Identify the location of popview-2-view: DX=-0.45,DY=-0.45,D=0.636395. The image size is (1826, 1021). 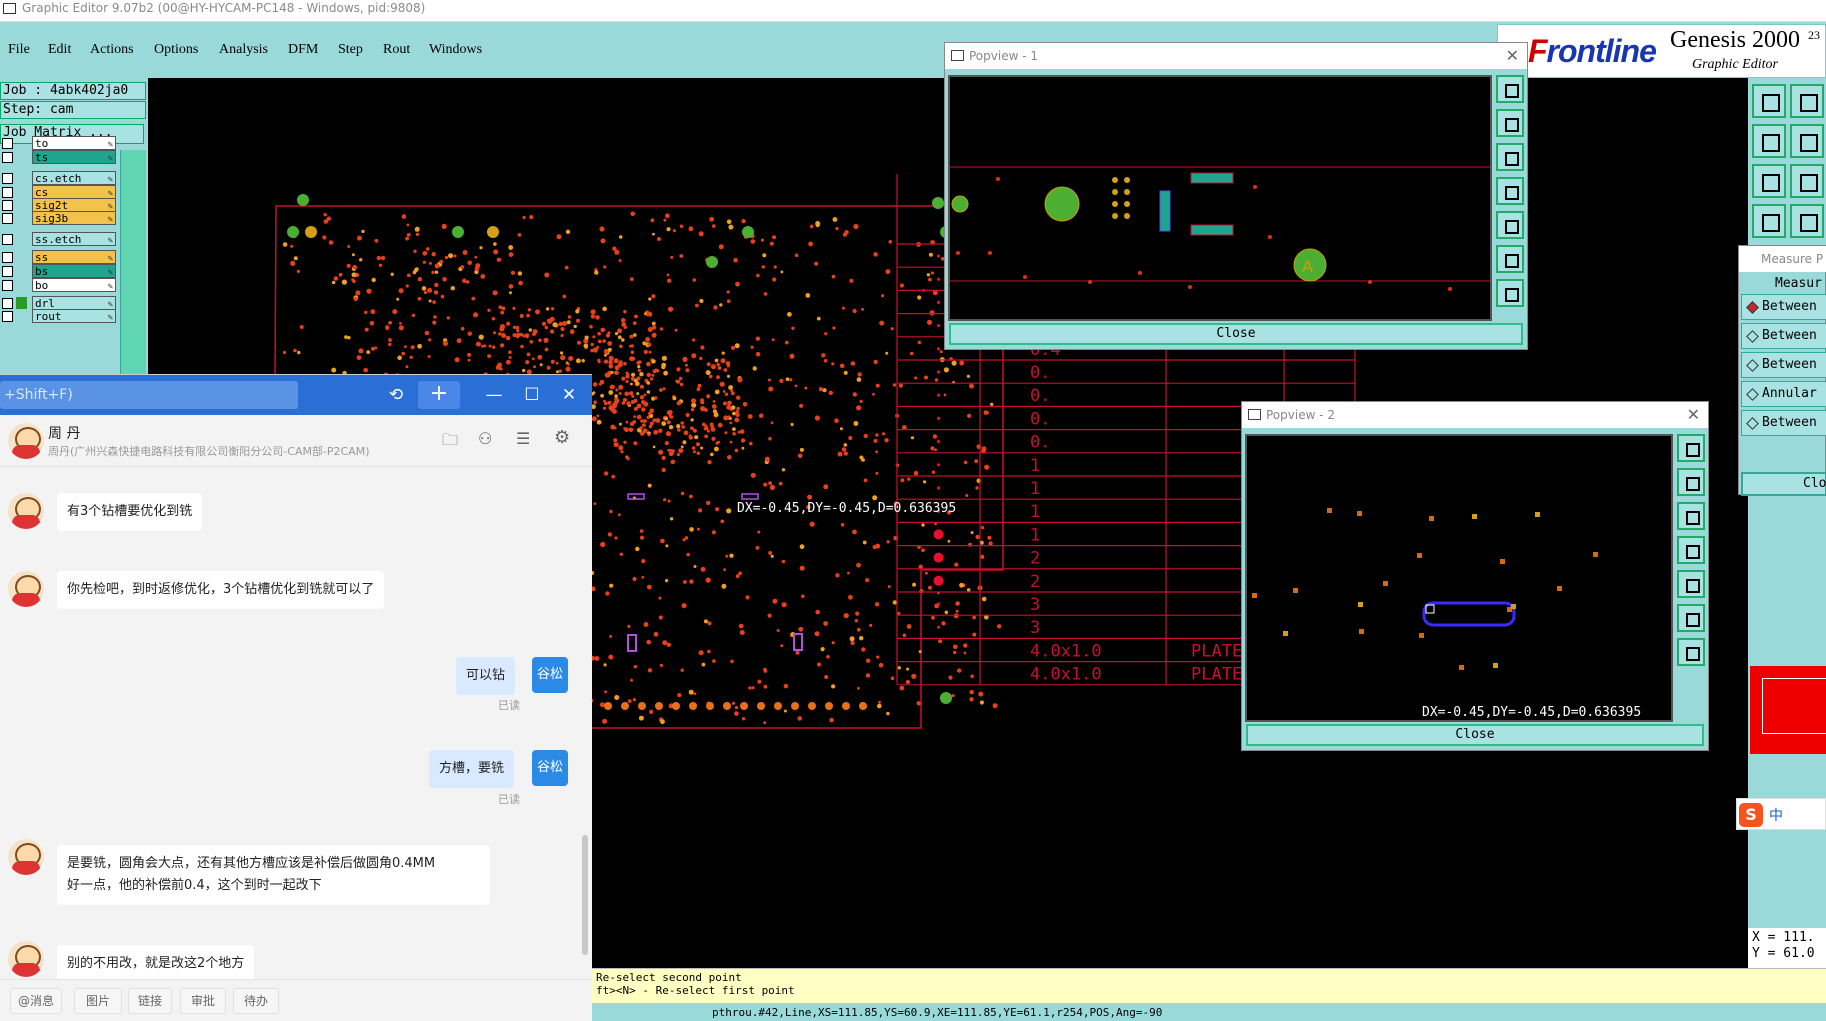
(1459, 578).